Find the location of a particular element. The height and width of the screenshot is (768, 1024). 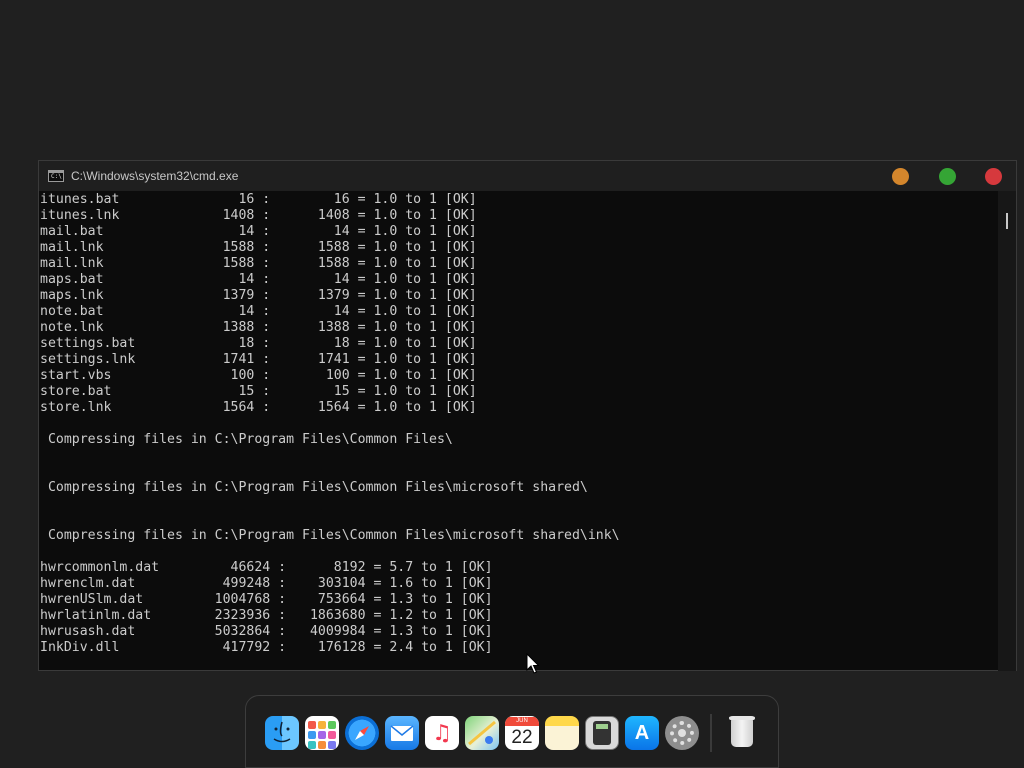

scrollbar is located at coordinates (1007, 431).